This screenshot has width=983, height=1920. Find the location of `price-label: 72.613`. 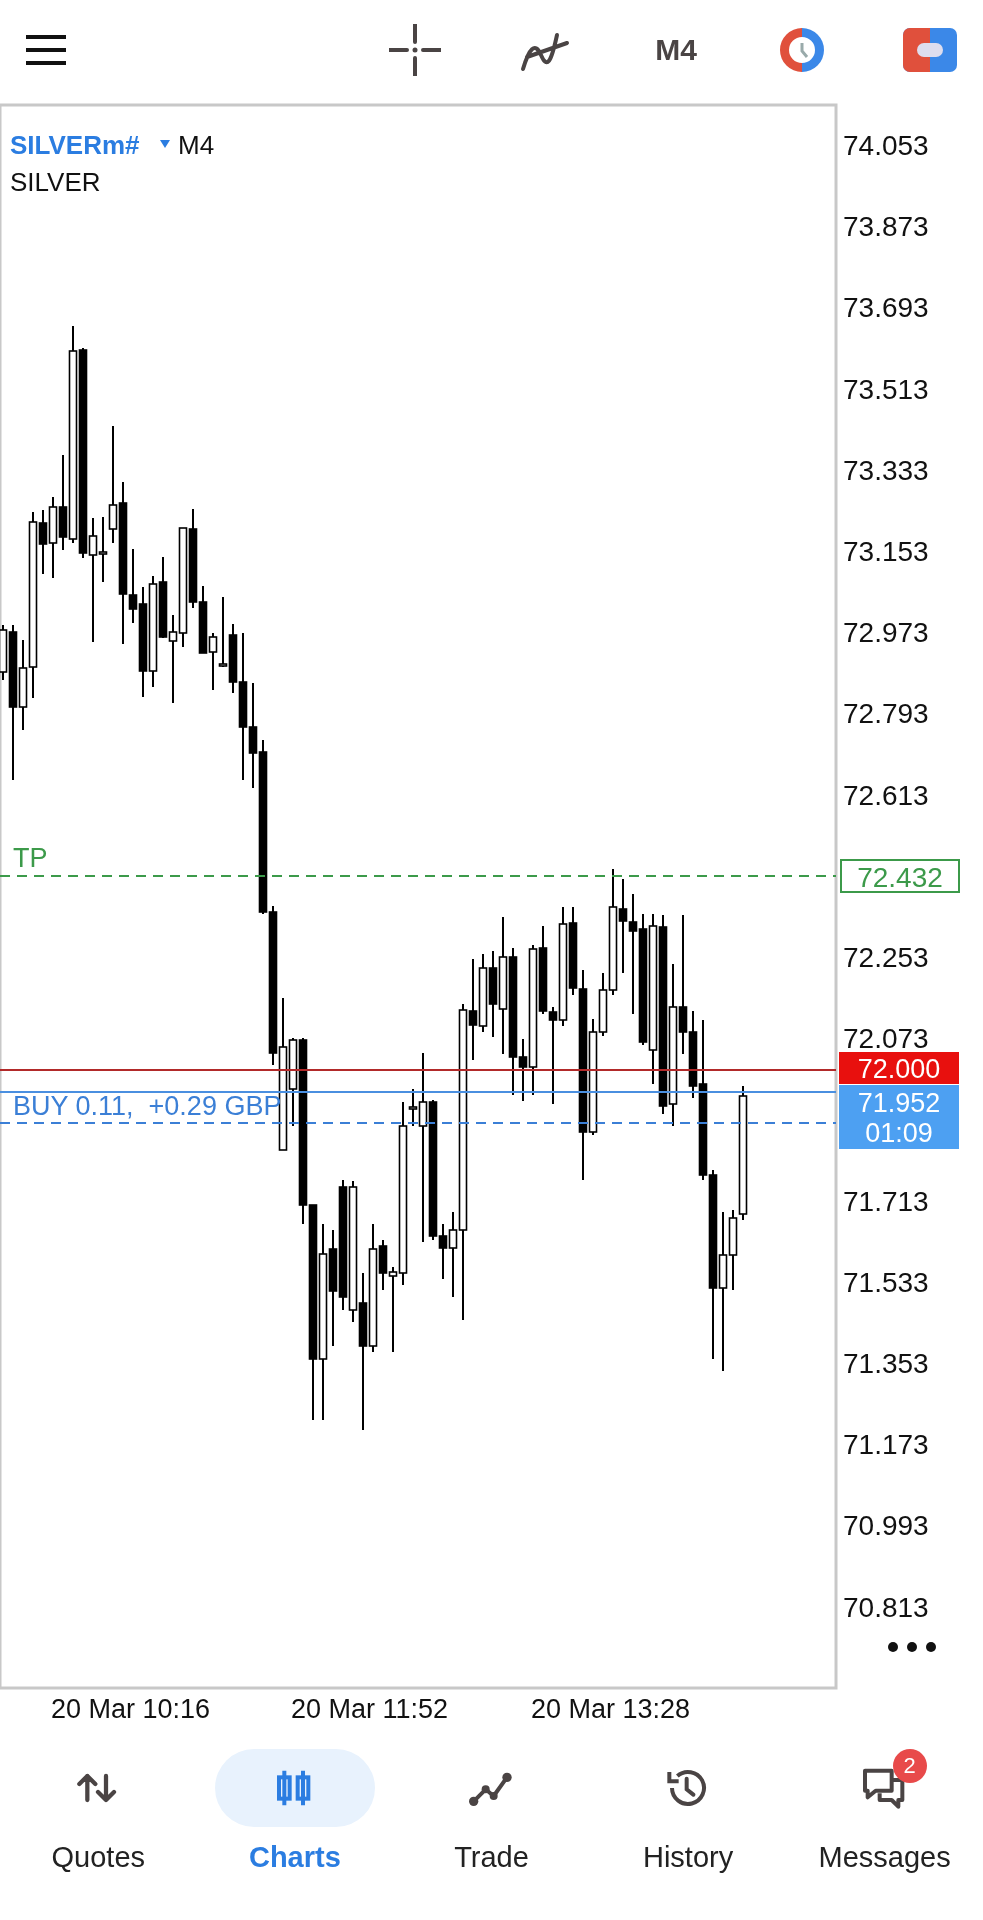

price-label: 72.613 is located at coordinates (886, 795).